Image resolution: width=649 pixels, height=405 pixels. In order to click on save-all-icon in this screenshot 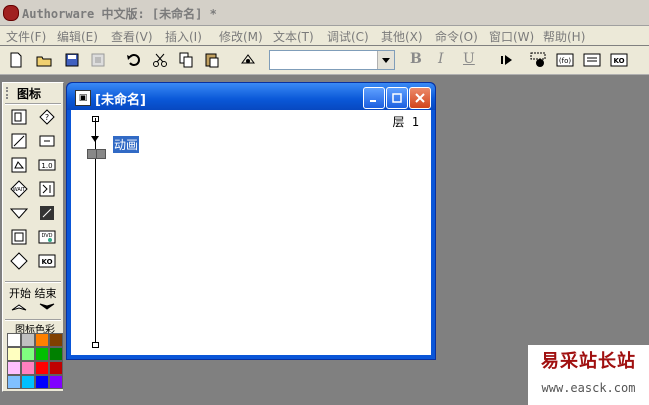, I will do `click(72, 60)`.